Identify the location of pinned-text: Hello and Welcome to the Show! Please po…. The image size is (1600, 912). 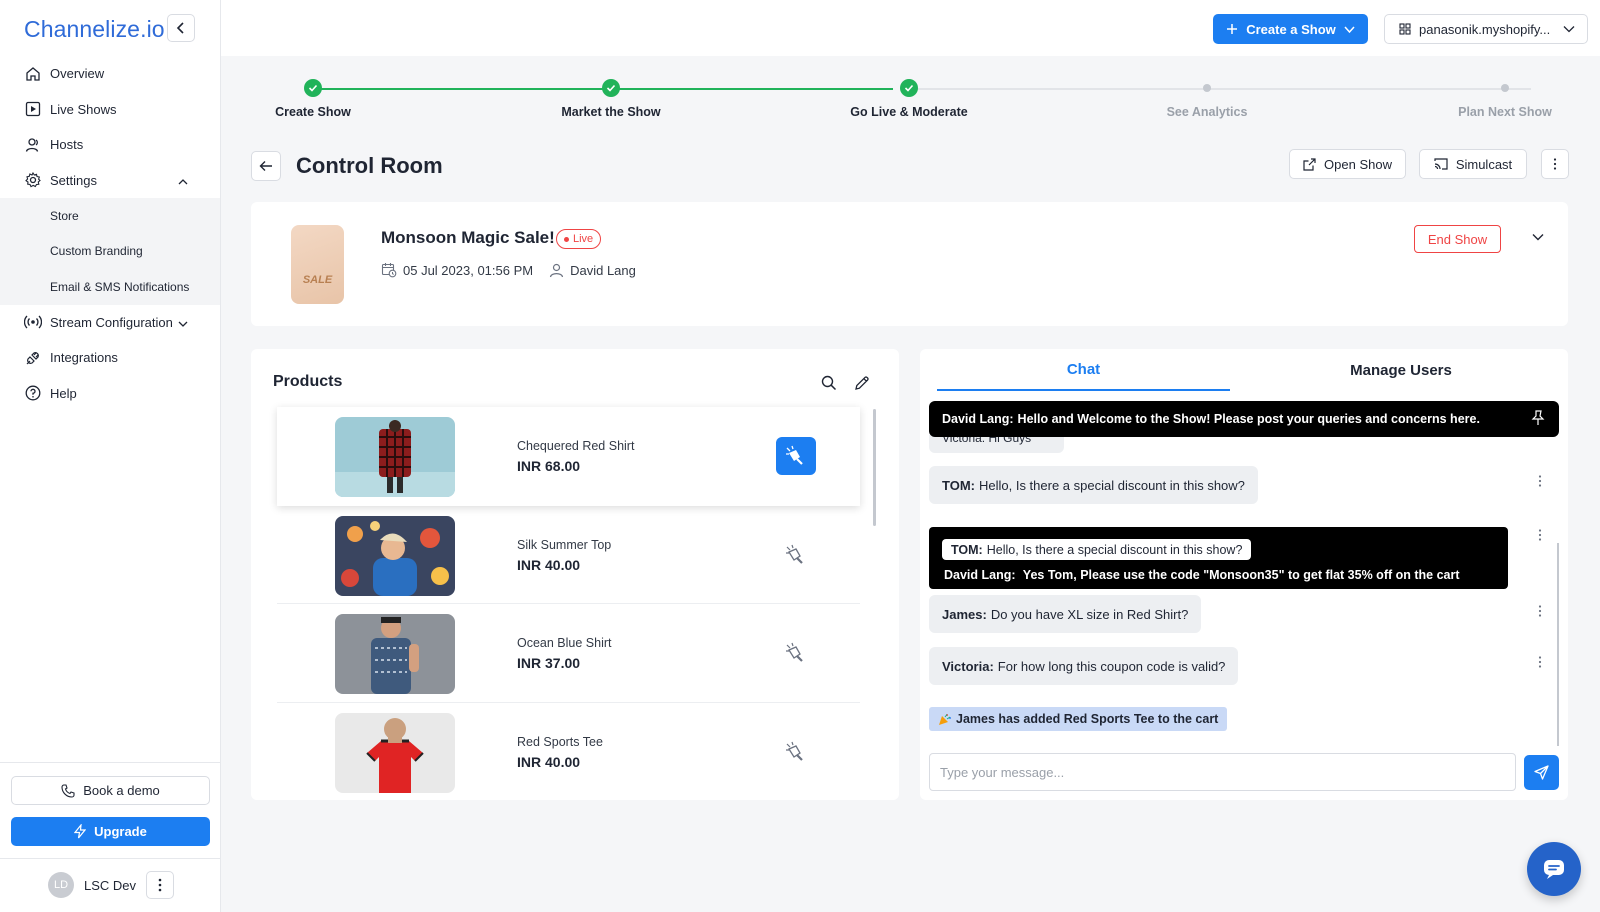
(1248, 419).